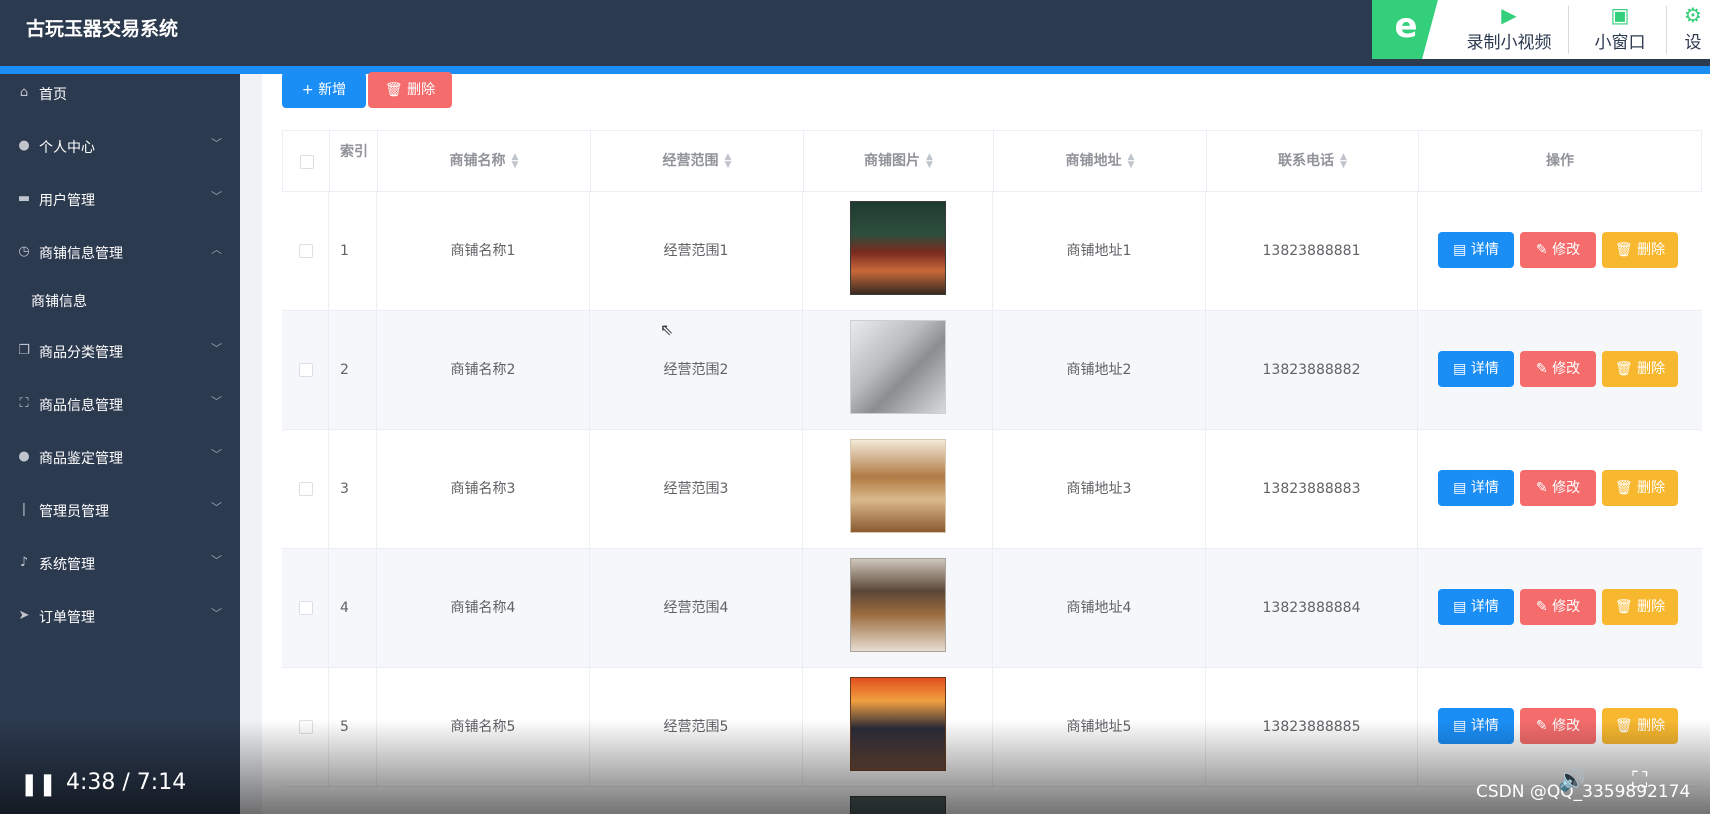 The image size is (1710, 814). Describe the element at coordinates (120, 564) in the screenshot. I see `sidebar-item-system: ♪ 系统管理 ﹀` at that location.